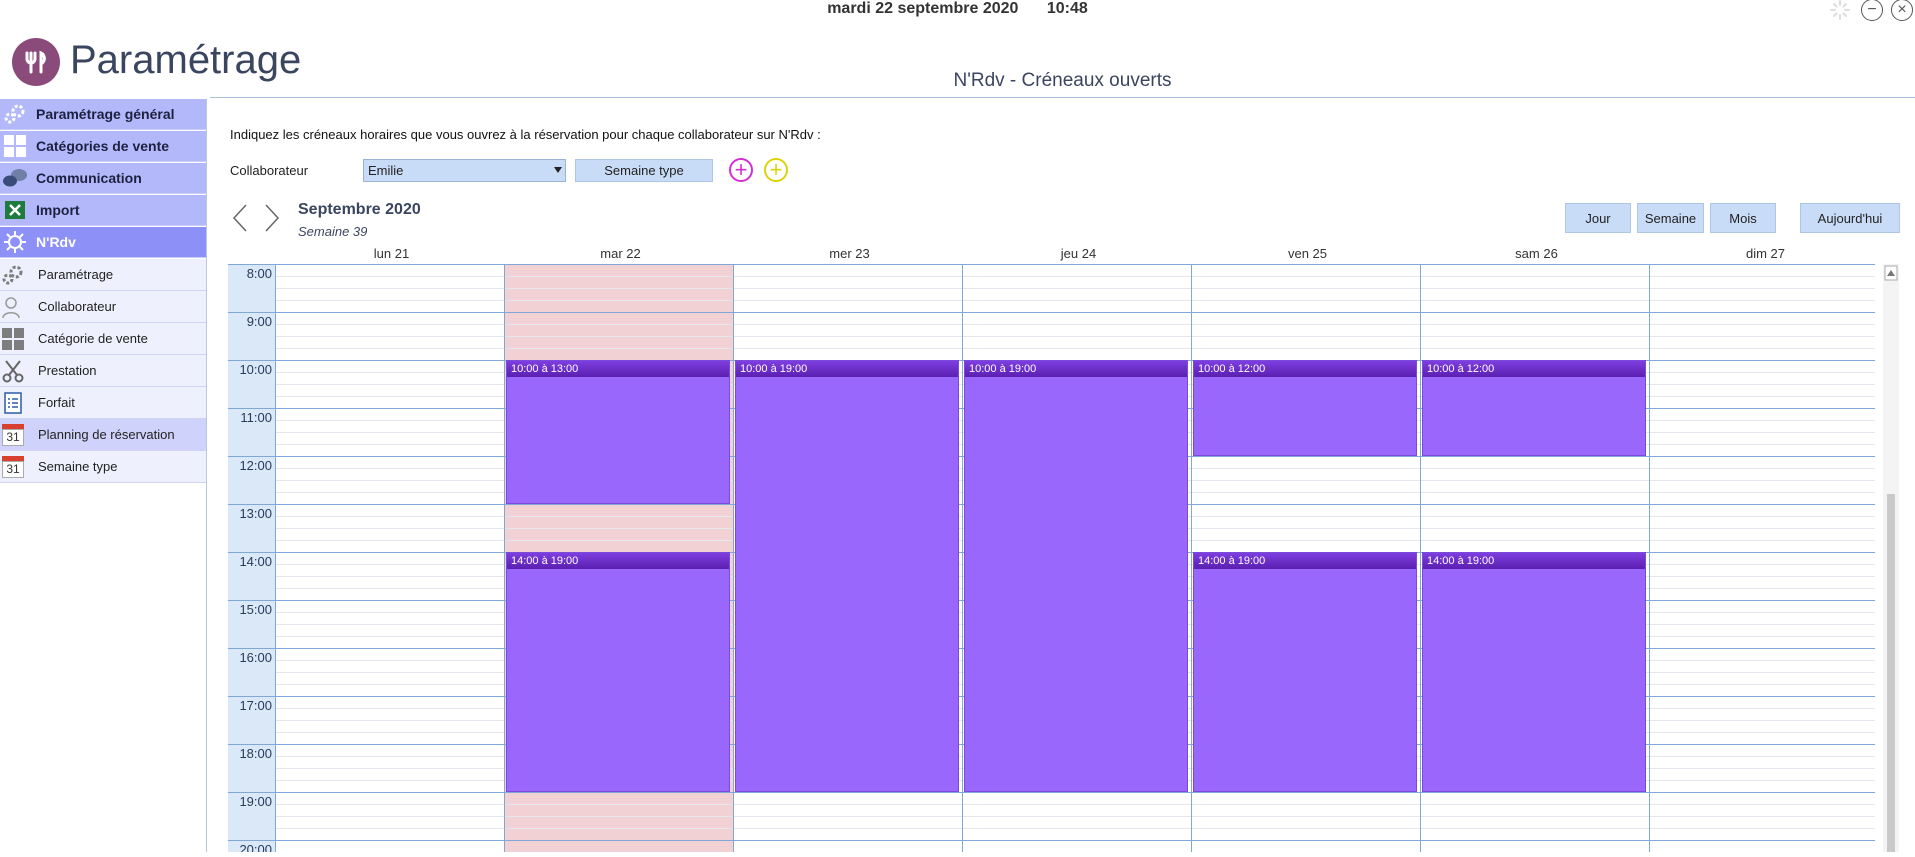  I want to click on today-button: Aujourd'hui, so click(1850, 218).